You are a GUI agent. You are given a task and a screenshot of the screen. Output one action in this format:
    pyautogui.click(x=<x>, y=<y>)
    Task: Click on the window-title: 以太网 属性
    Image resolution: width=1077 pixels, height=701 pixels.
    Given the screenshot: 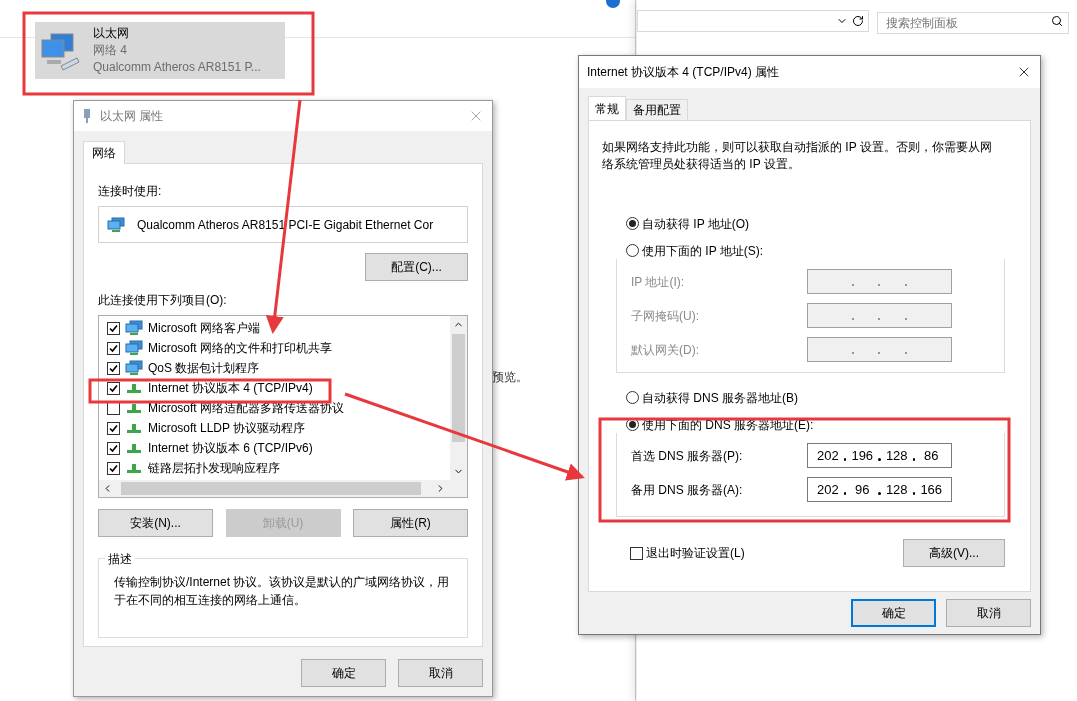 What is the action you would take?
    pyautogui.click(x=132, y=116)
    